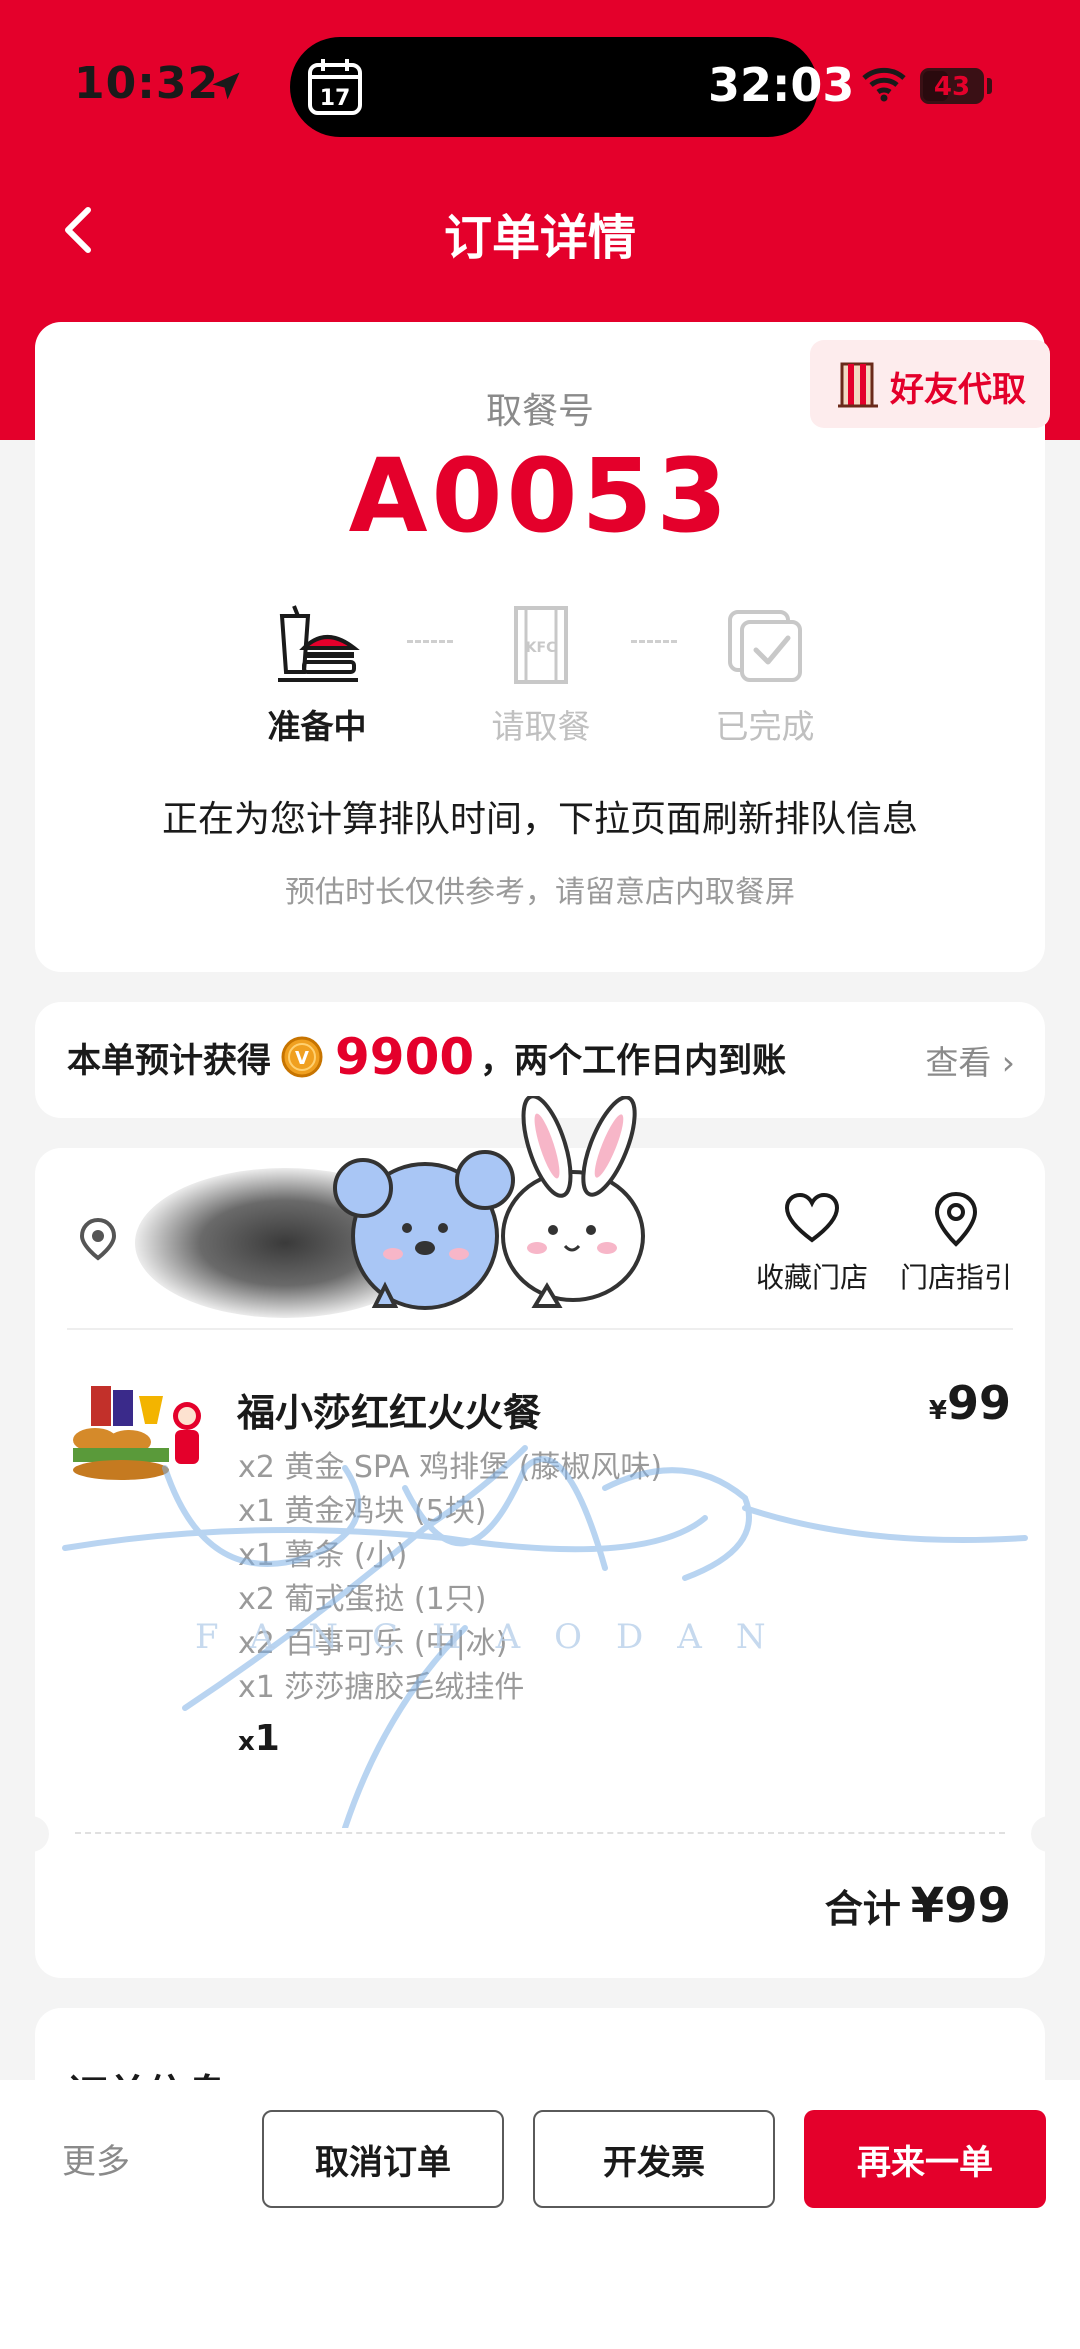  What do you see at coordinates (323, 1555) in the screenshot?
I see `meal-item: x1 薯条 (小)` at bounding box center [323, 1555].